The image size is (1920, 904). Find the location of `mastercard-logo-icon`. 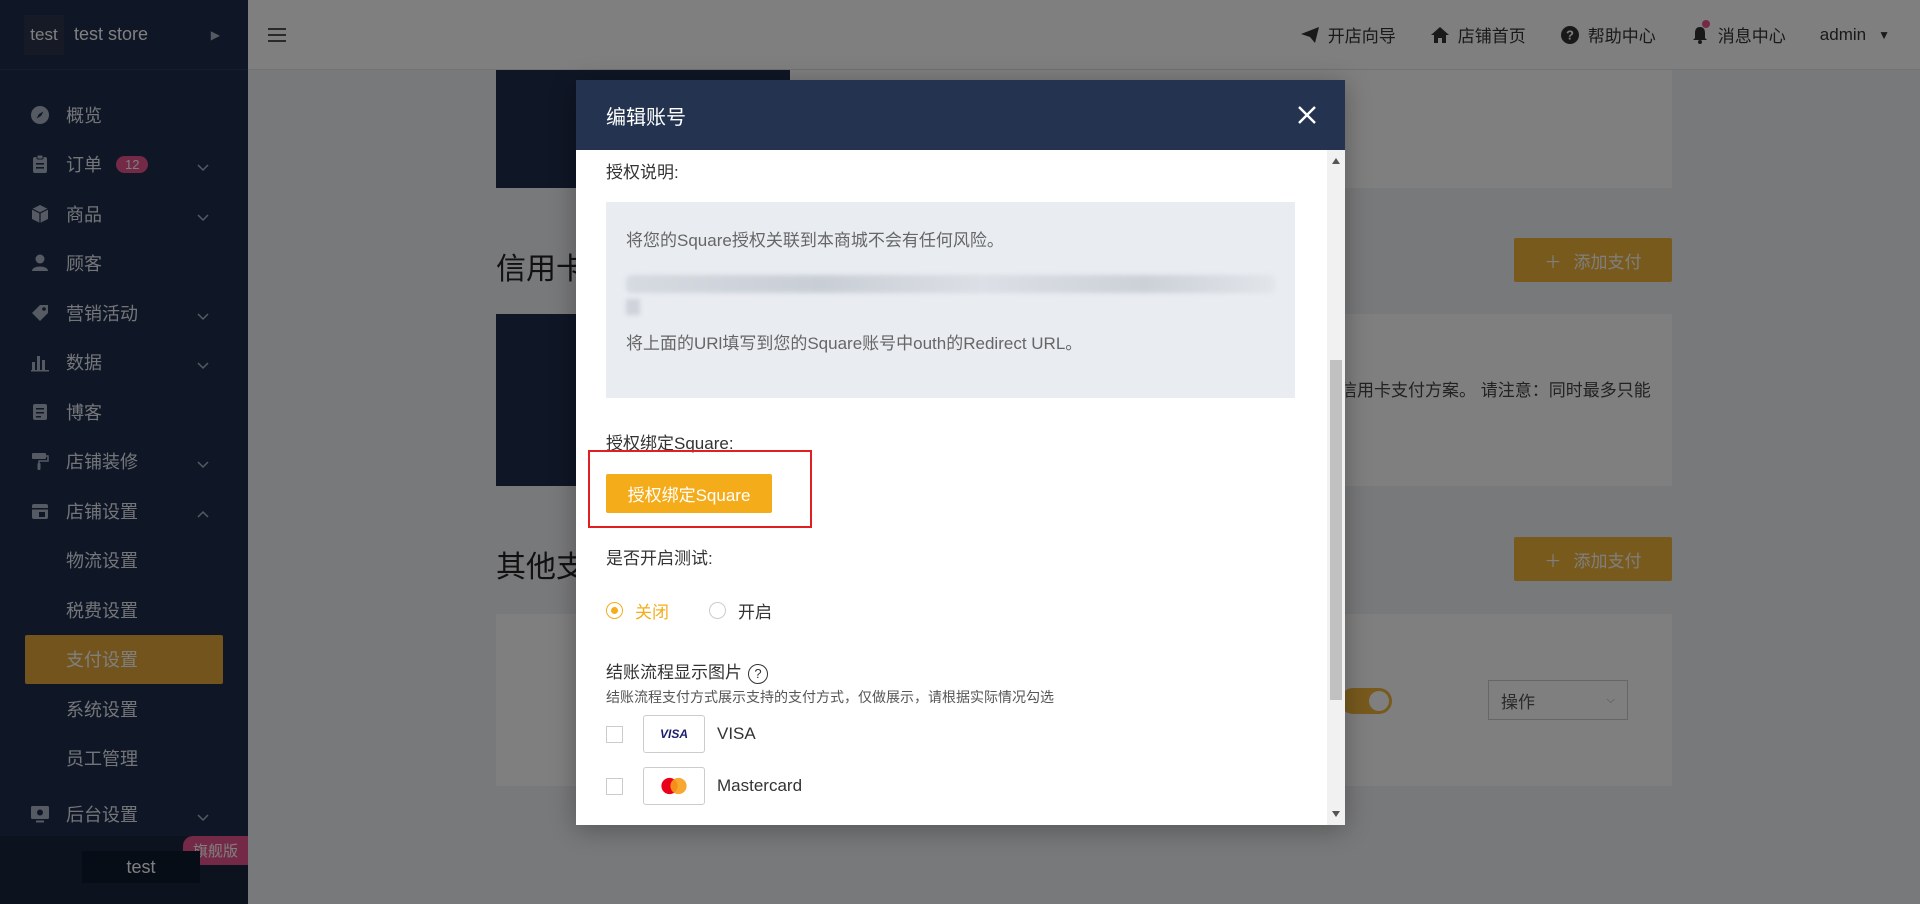

mastercard-logo-icon is located at coordinates (674, 786).